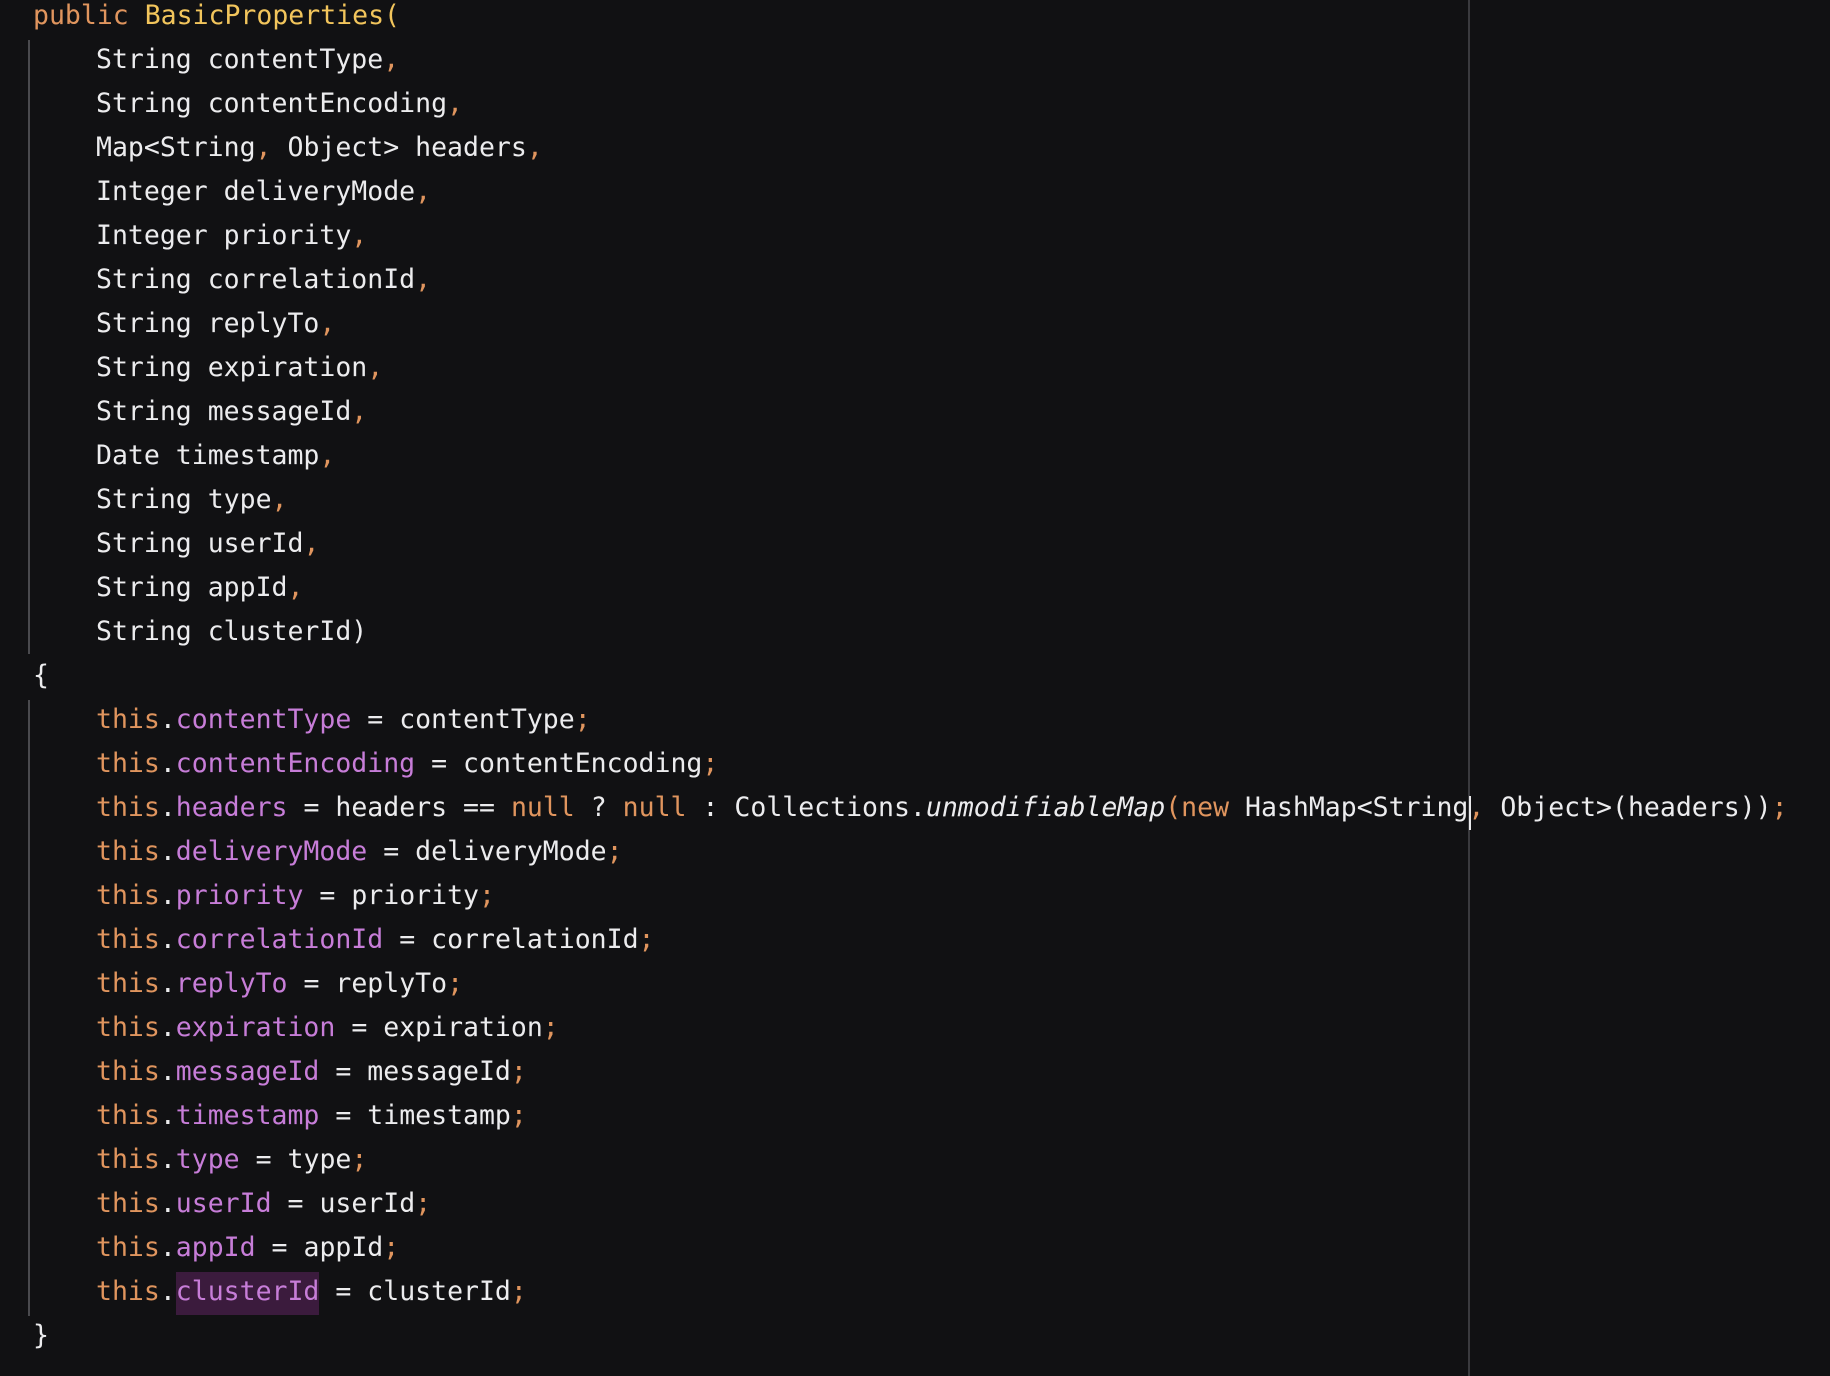 The height and width of the screenshot is (1376, 1830). What do you see at coordinates (280, 1292) in the screenshot?
I see `code-line-assignment: this.clusterId = clusterId;` at bounding box center [280, 1292].